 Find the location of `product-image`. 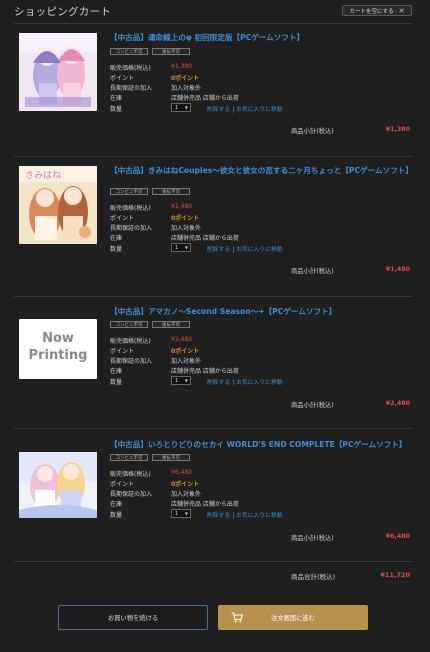

product-image is located at coordinates (58, 72).